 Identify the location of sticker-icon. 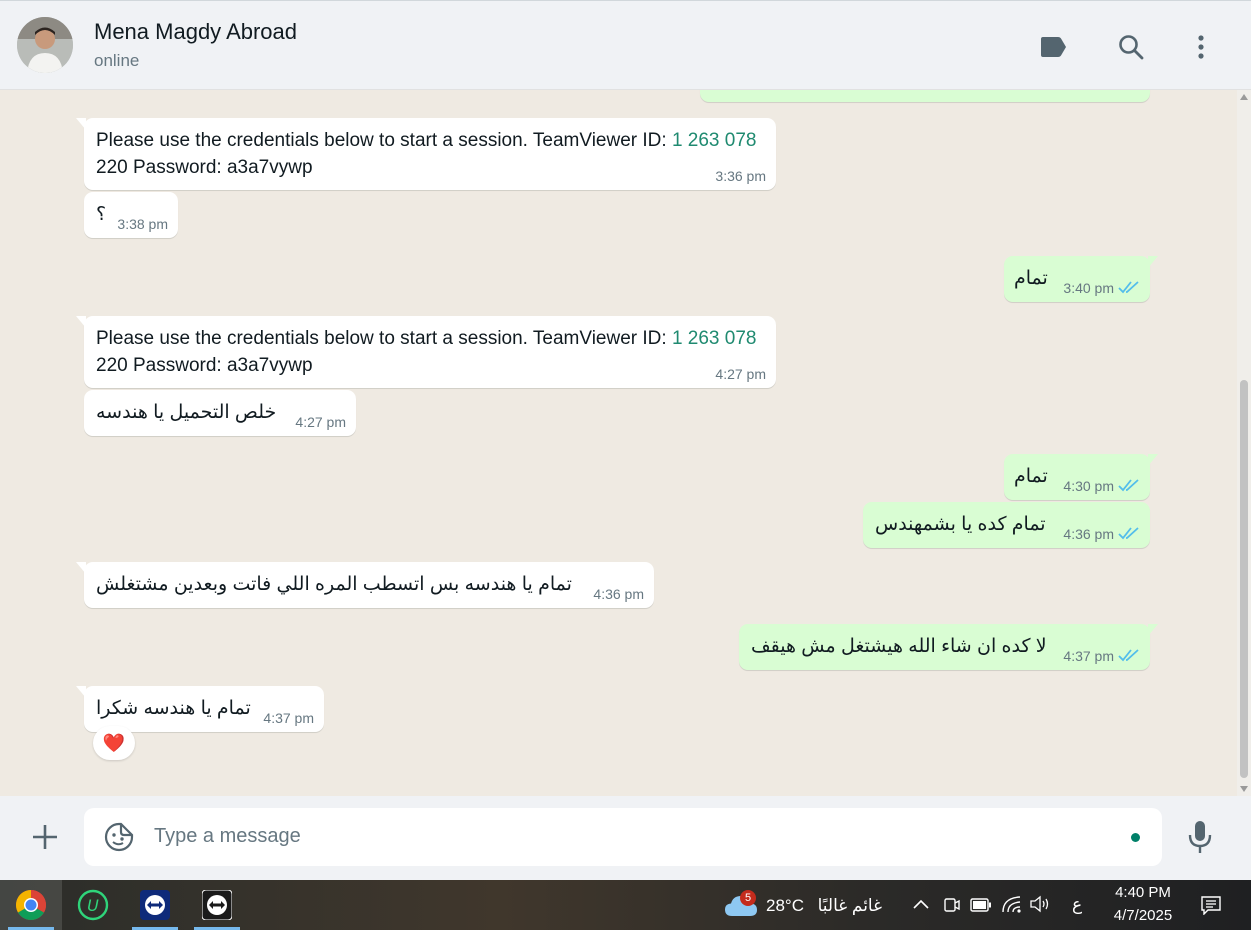
(119, 837).